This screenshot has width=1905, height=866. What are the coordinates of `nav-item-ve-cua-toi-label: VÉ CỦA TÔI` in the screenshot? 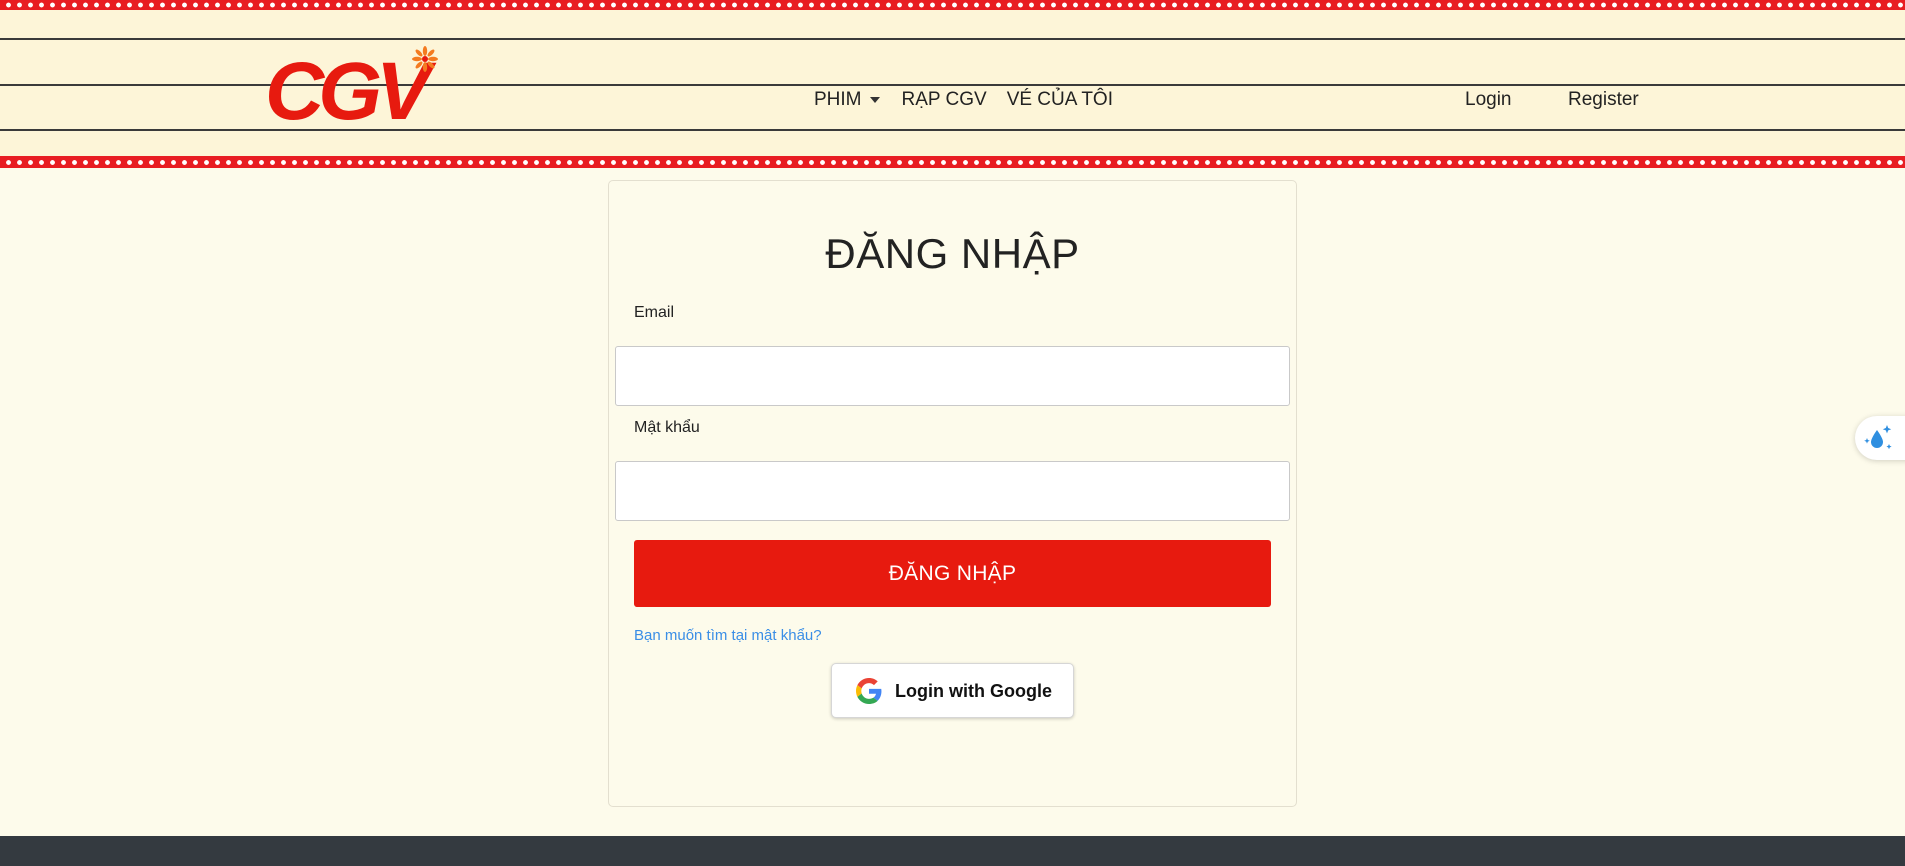 It's located at (1059, 99).